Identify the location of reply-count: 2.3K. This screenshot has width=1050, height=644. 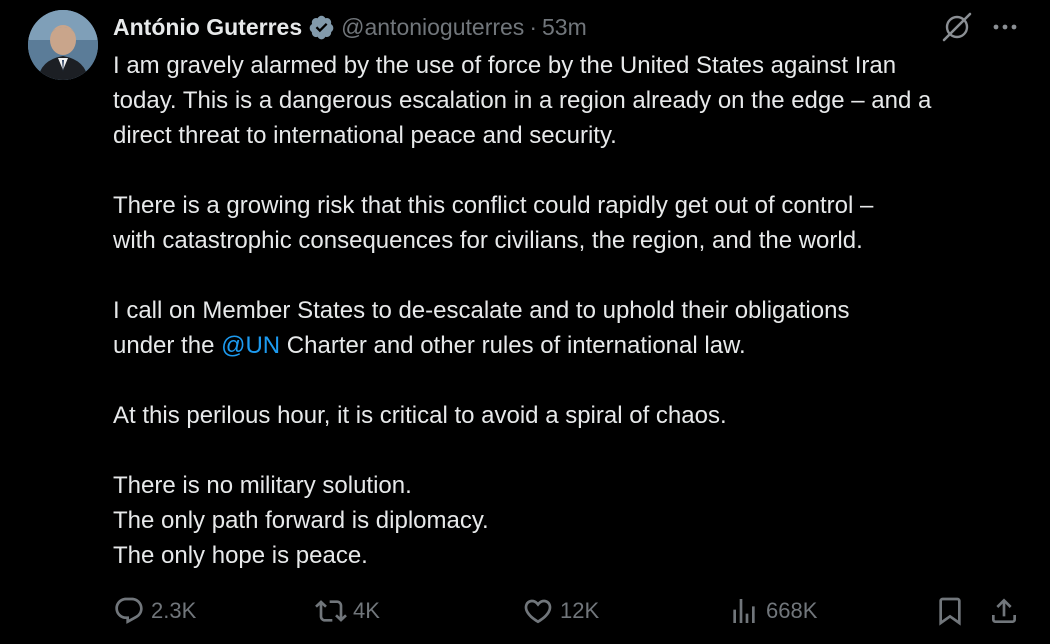
(174, 610).